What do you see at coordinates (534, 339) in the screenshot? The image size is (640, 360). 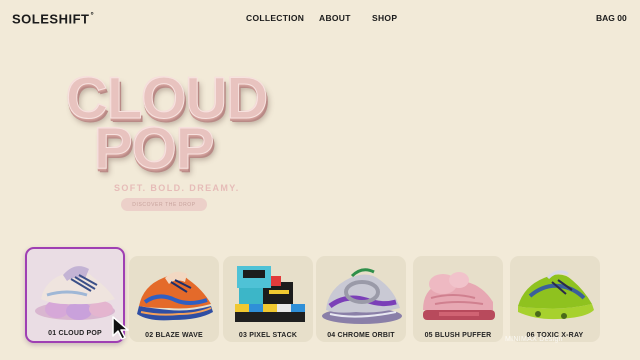 I see `watermark: MINIMAX Design` at bounding box center [534, 339].